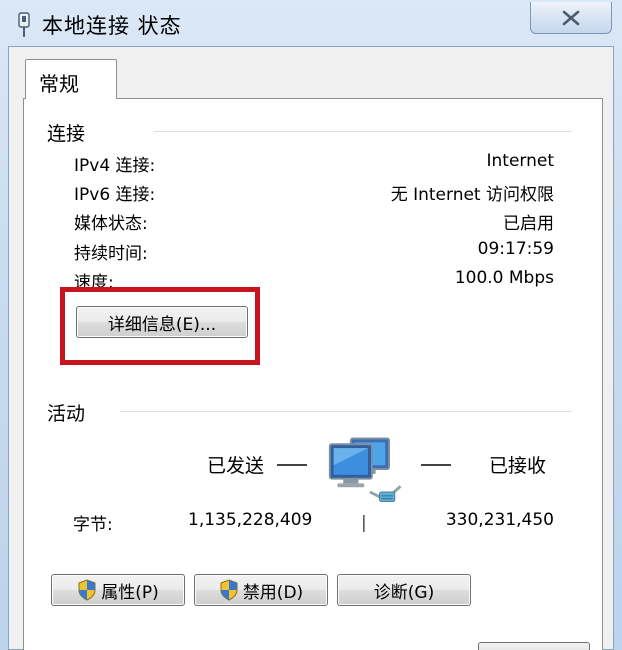 The image size is (622, 650). I want to click on sent-label: 已发送, so click(236, 466).